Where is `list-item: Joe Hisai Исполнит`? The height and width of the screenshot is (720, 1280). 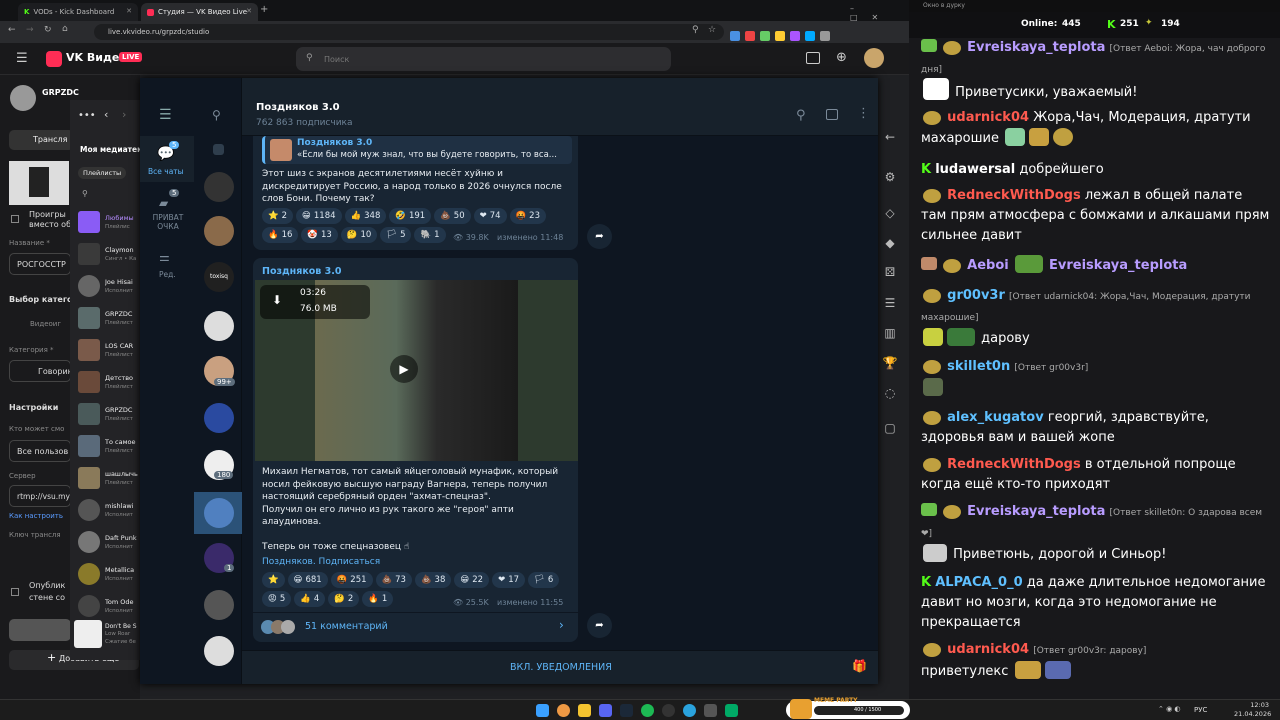 list-item: Joe Hisai Исполнит is located at coordinates (113, 289).